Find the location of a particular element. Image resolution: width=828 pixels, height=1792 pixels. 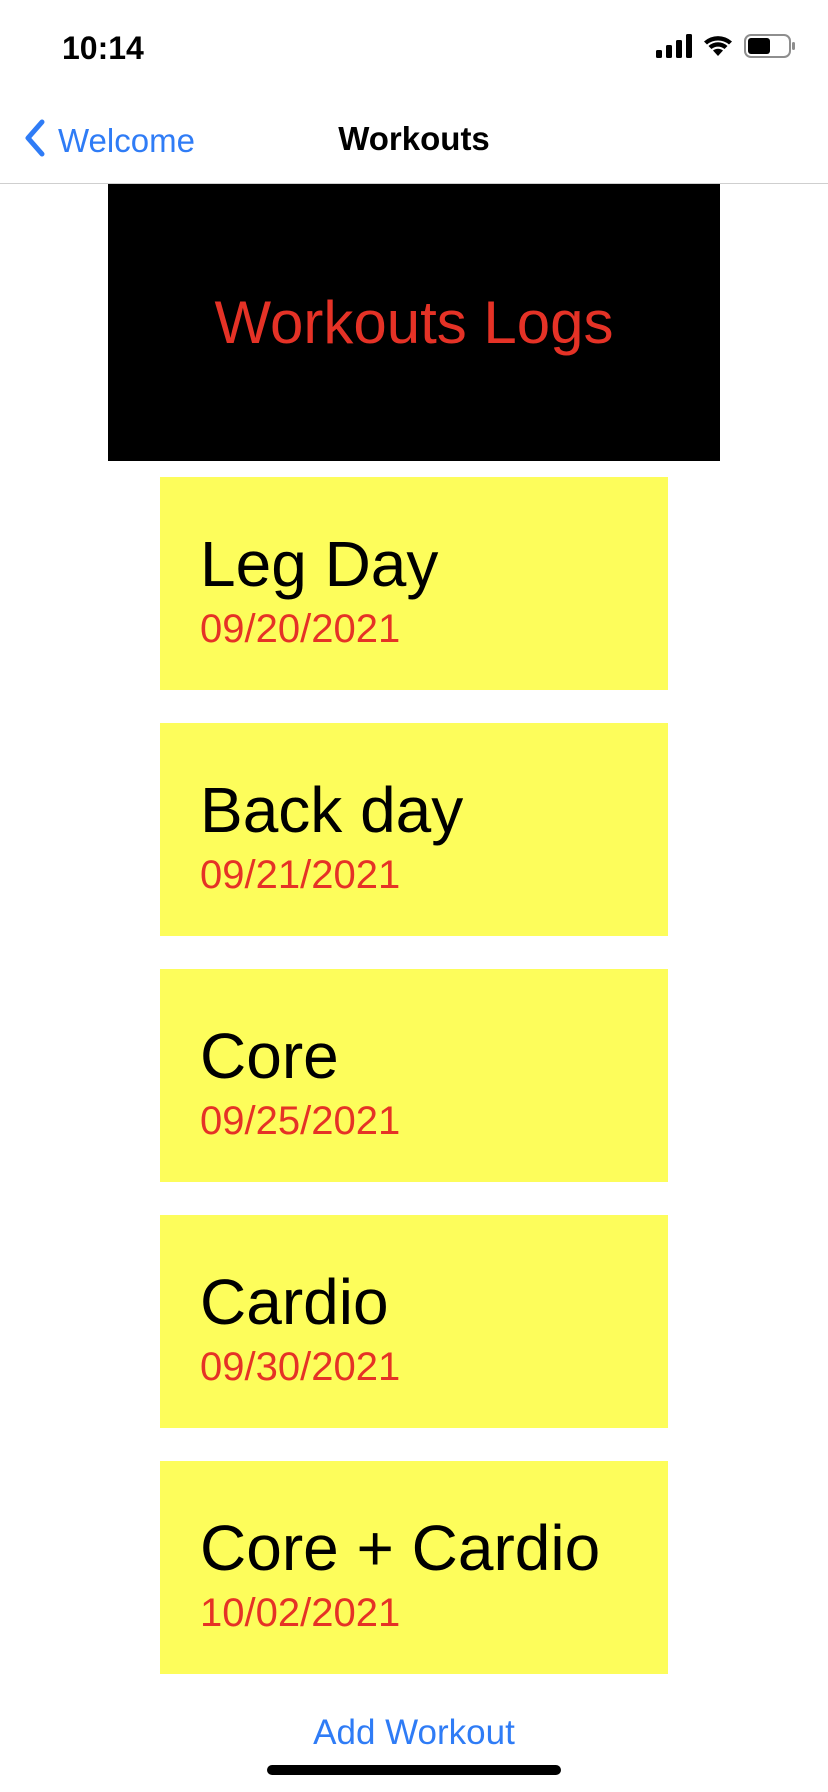

navigation-bar: Welcome Workouts is located at coordinates (414, 142).